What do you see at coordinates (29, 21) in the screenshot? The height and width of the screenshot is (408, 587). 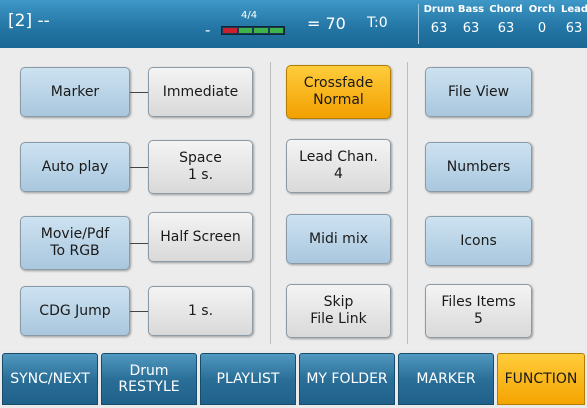 I see `song-name: [2] --` at bounding box center [29, 21].